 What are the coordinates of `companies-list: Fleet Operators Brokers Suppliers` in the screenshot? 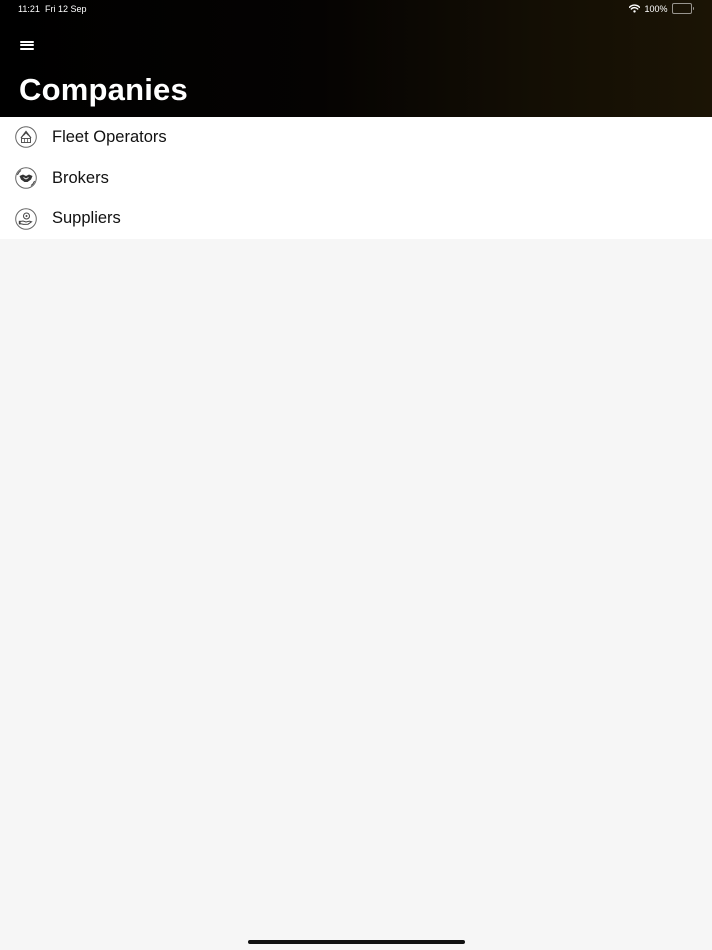 It's located at (356, 178).